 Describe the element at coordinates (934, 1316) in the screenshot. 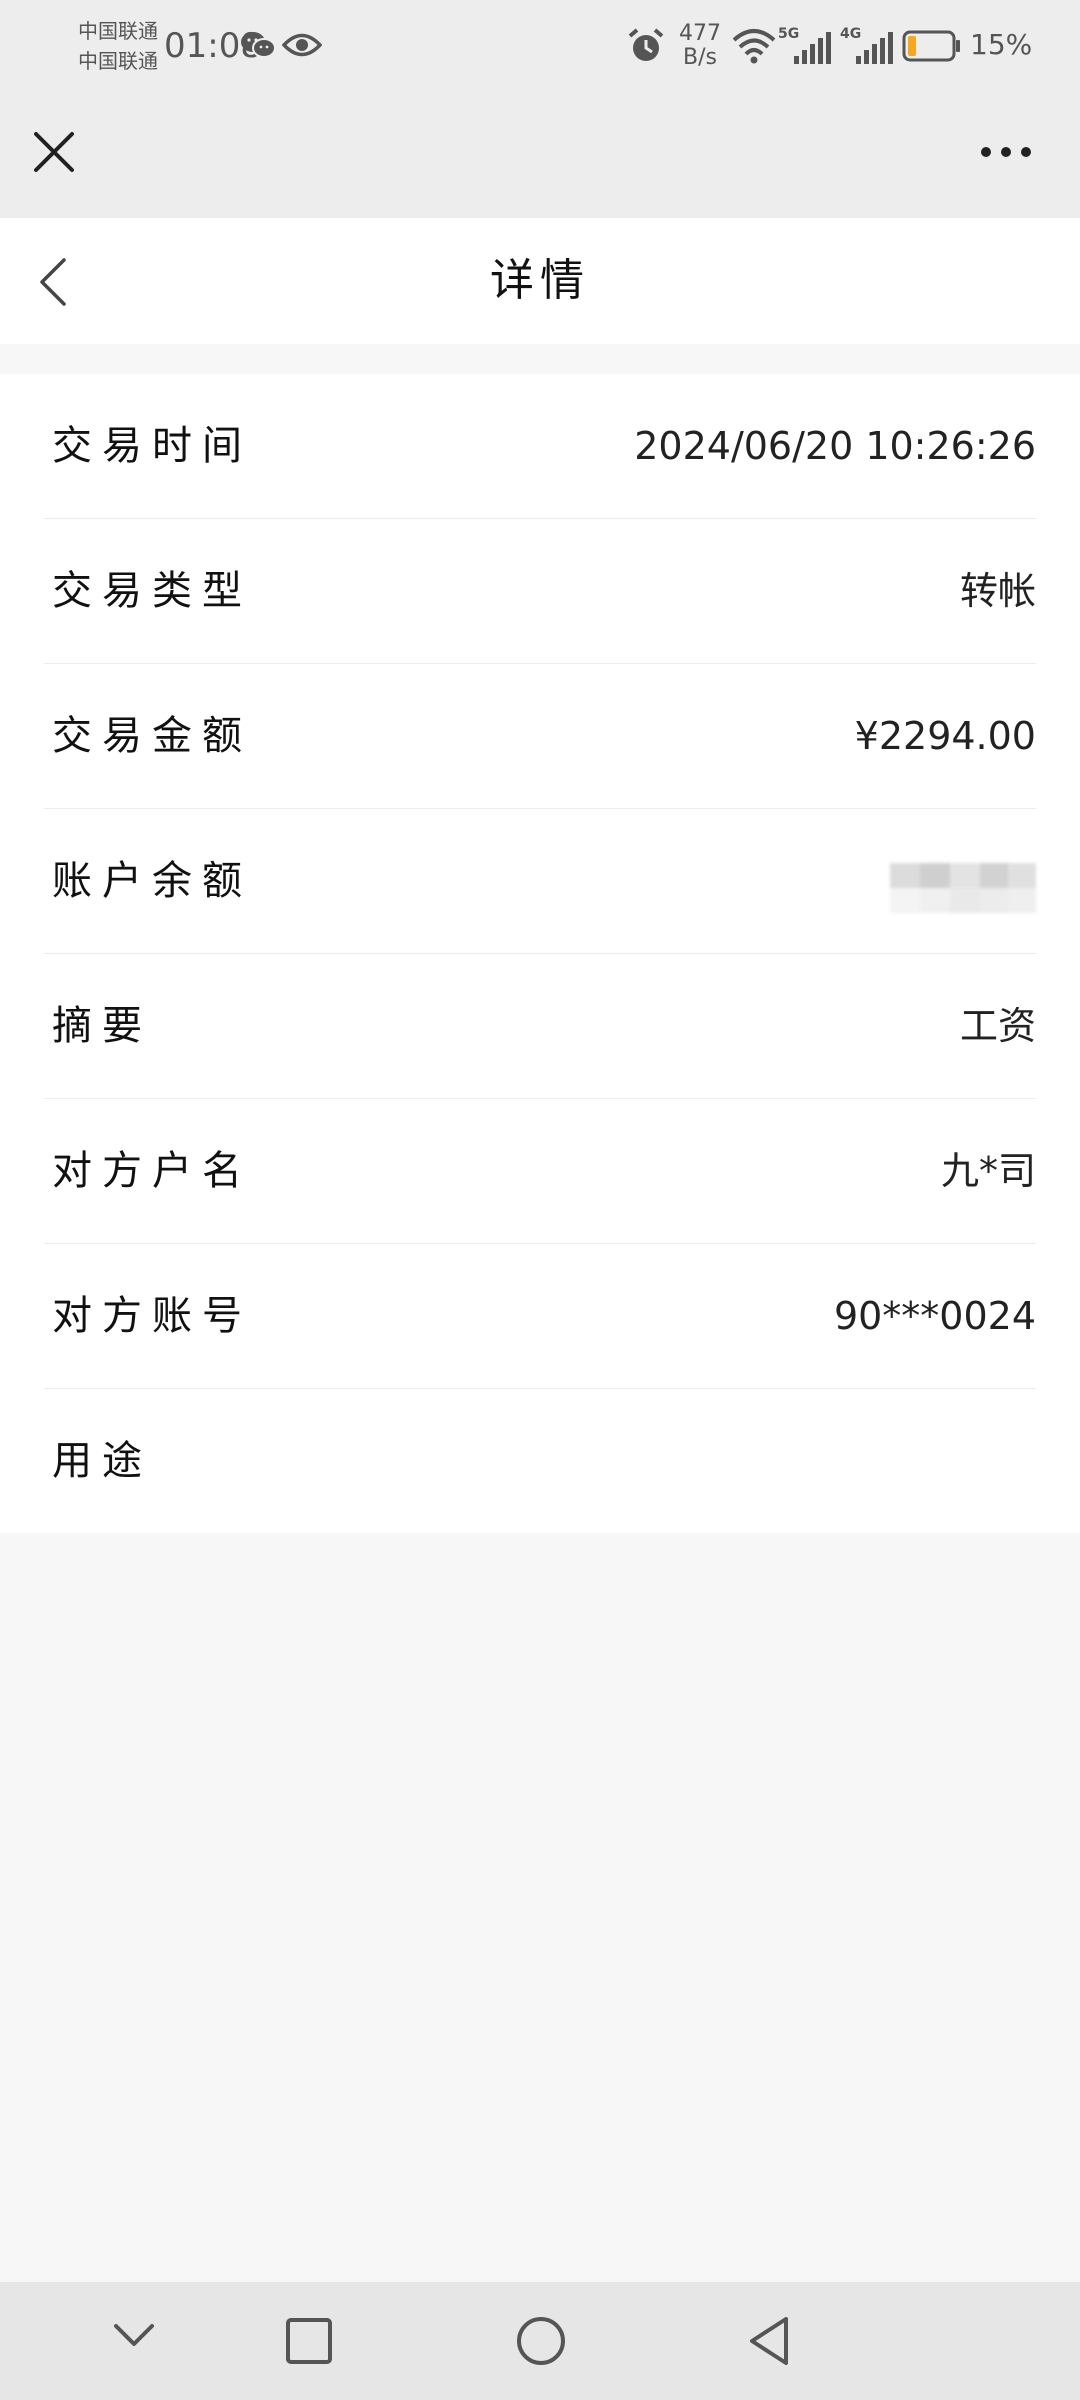

I see `detail-value: 90***0024` at that location.